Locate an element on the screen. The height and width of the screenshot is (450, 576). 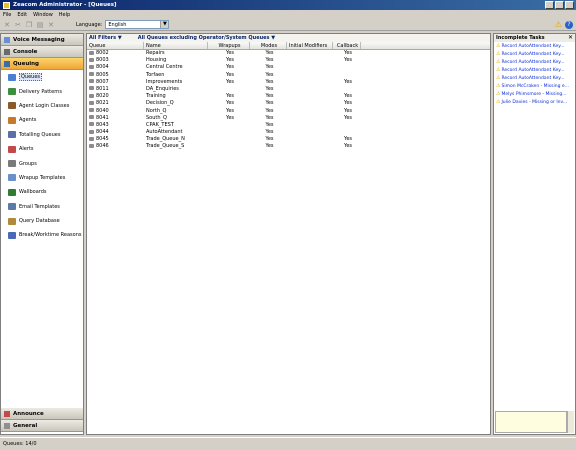
menu-help: Help is located at coordinates (64, 15).